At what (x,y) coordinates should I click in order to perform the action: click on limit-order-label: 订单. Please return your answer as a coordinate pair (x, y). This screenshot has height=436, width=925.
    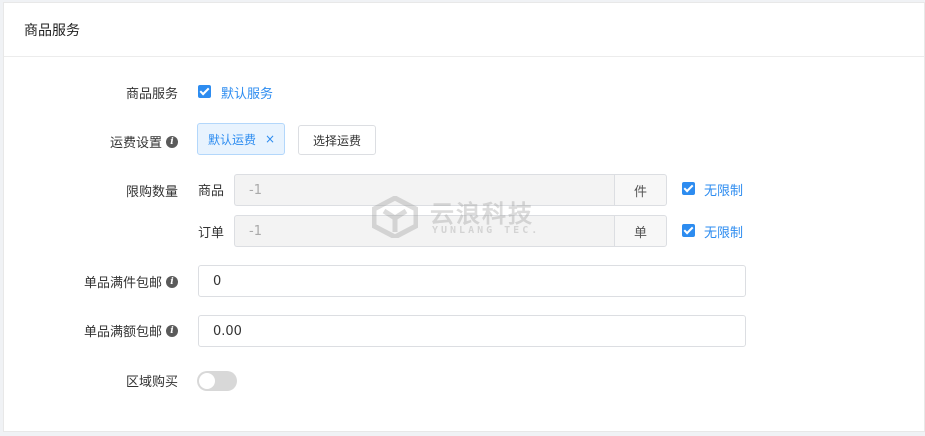
    Looking at the image, I should click on (211, 233).